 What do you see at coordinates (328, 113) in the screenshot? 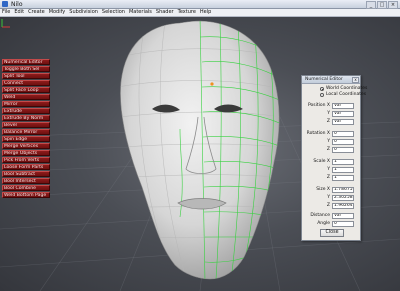
I see `position-y-label: Y` at bounding box center [328, 113].